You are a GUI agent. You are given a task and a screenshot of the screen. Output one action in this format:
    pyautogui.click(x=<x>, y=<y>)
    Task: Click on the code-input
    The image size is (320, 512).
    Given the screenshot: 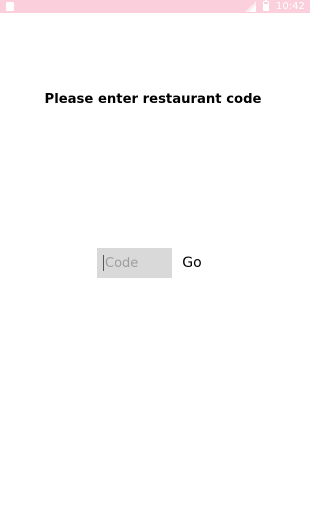 What is the action you would take?
    pyautogui.click(x=134, y=263)
    